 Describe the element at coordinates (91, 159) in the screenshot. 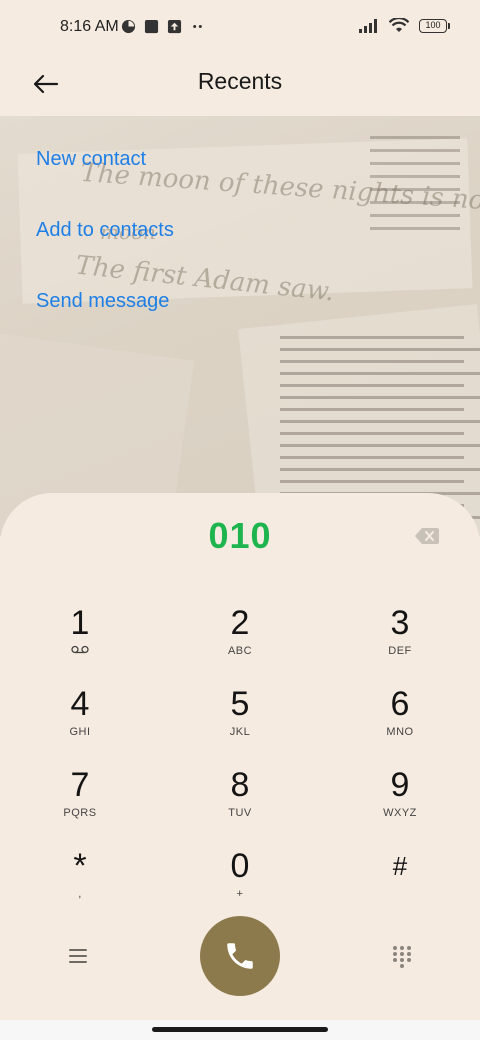

I see `new-contact-link: New contact` at that location.